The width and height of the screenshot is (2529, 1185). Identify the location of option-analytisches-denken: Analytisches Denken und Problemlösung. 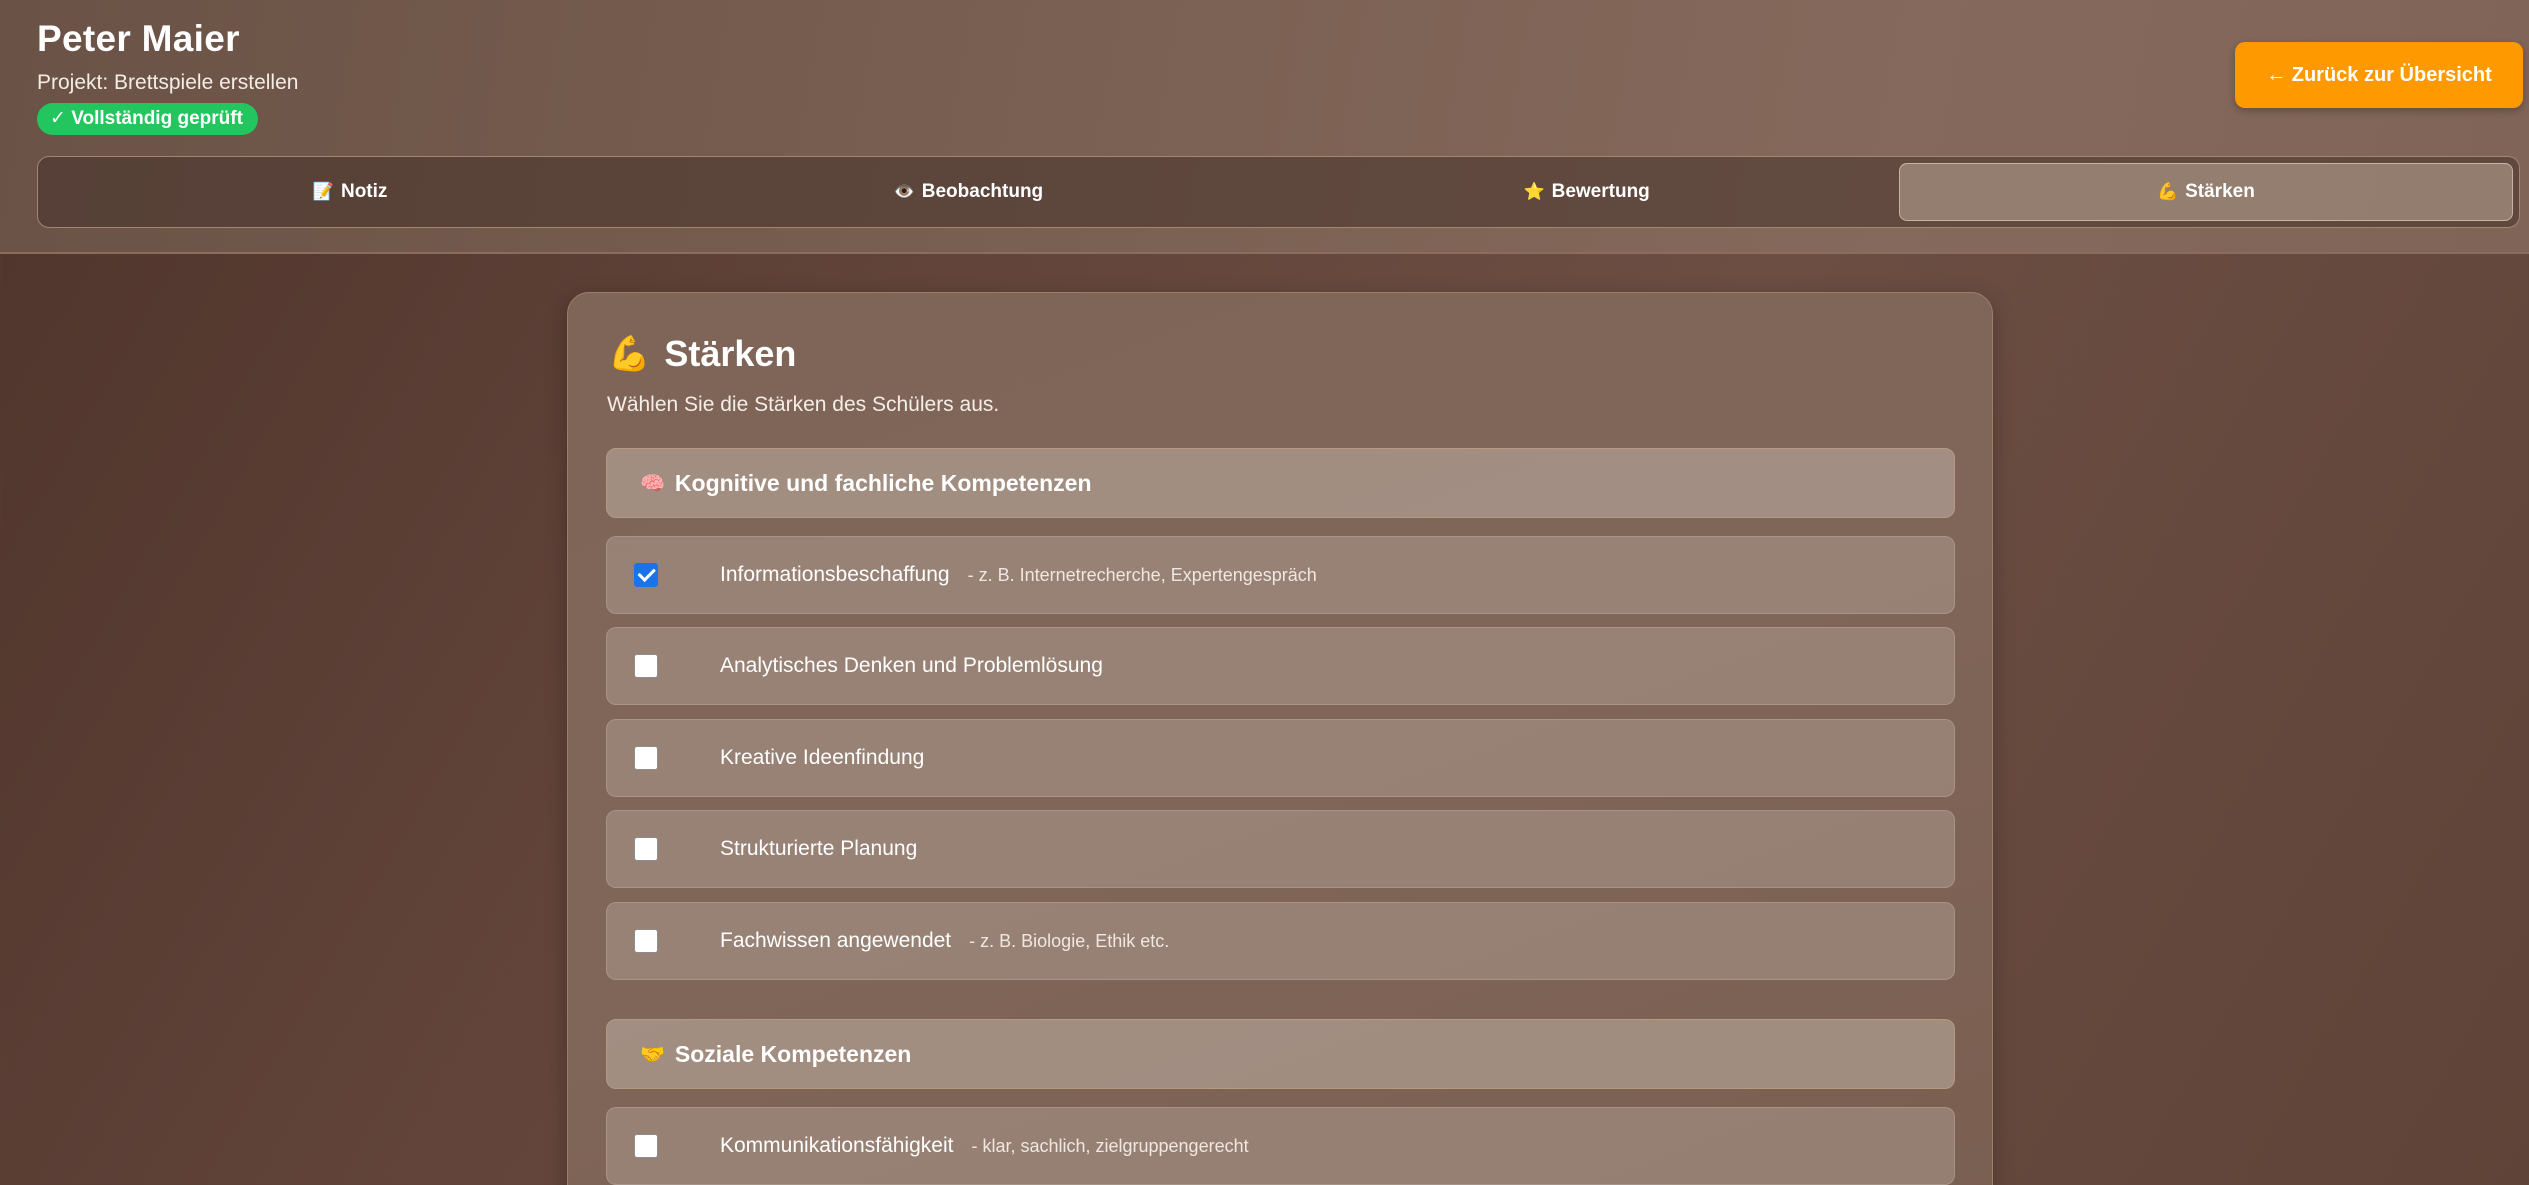
(1280, 666).